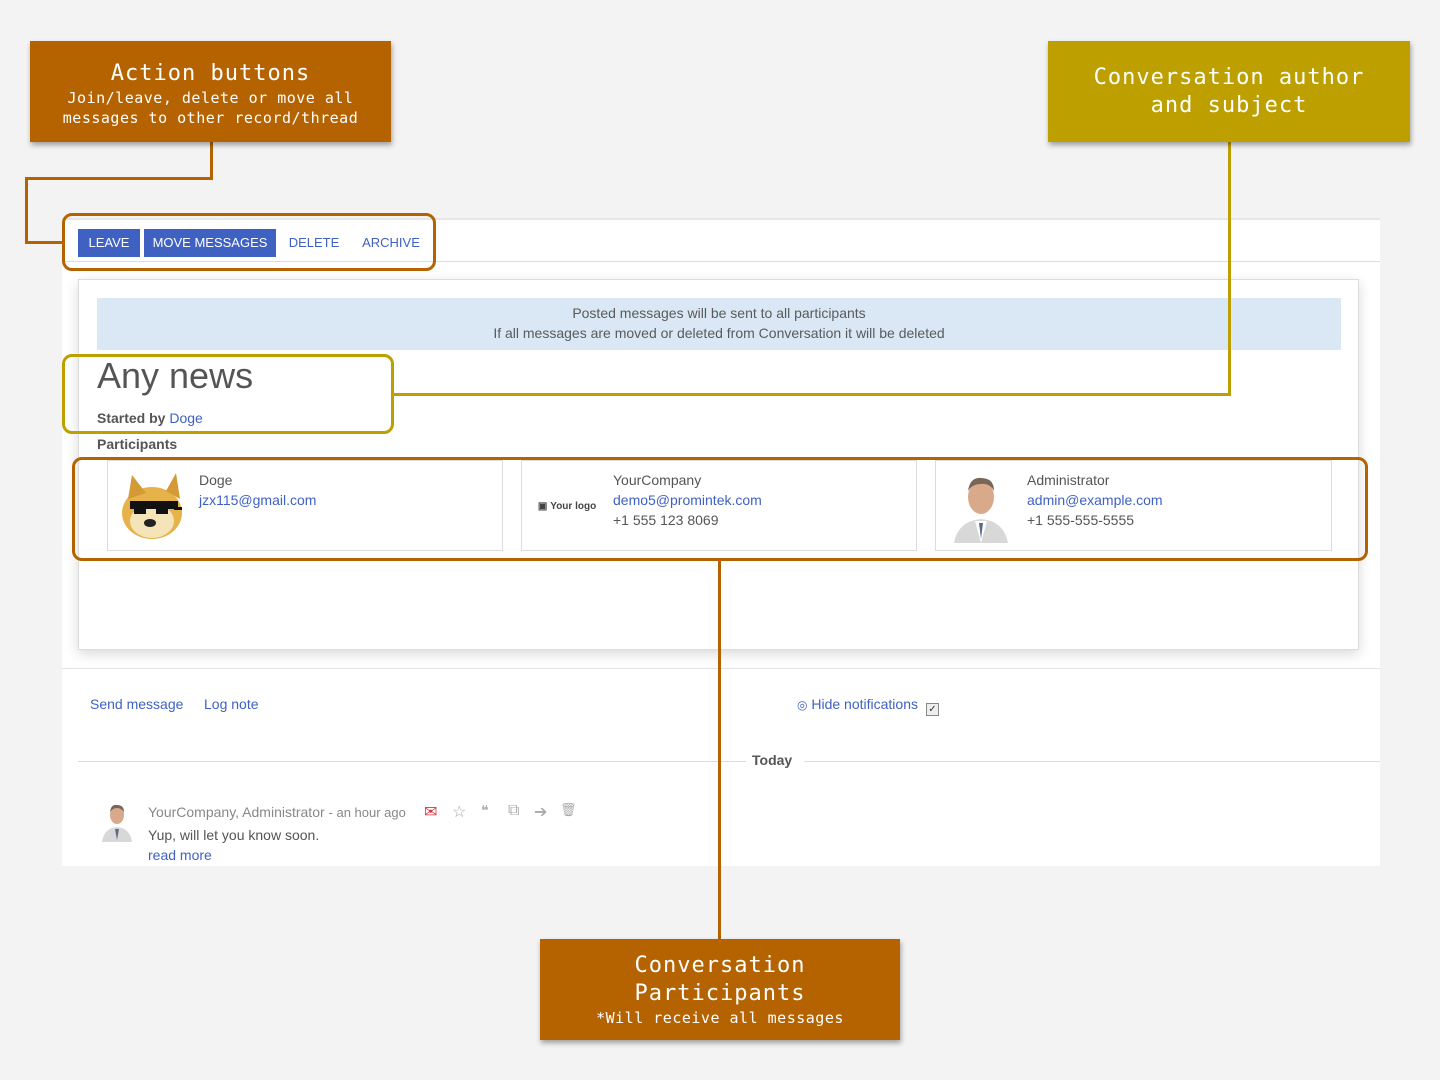 The height and width of the screenshot is (1080, 1440). Describe the element at coordinates (367, 812) in the screenshot. I see `message-time: - an hour ago` at that location.